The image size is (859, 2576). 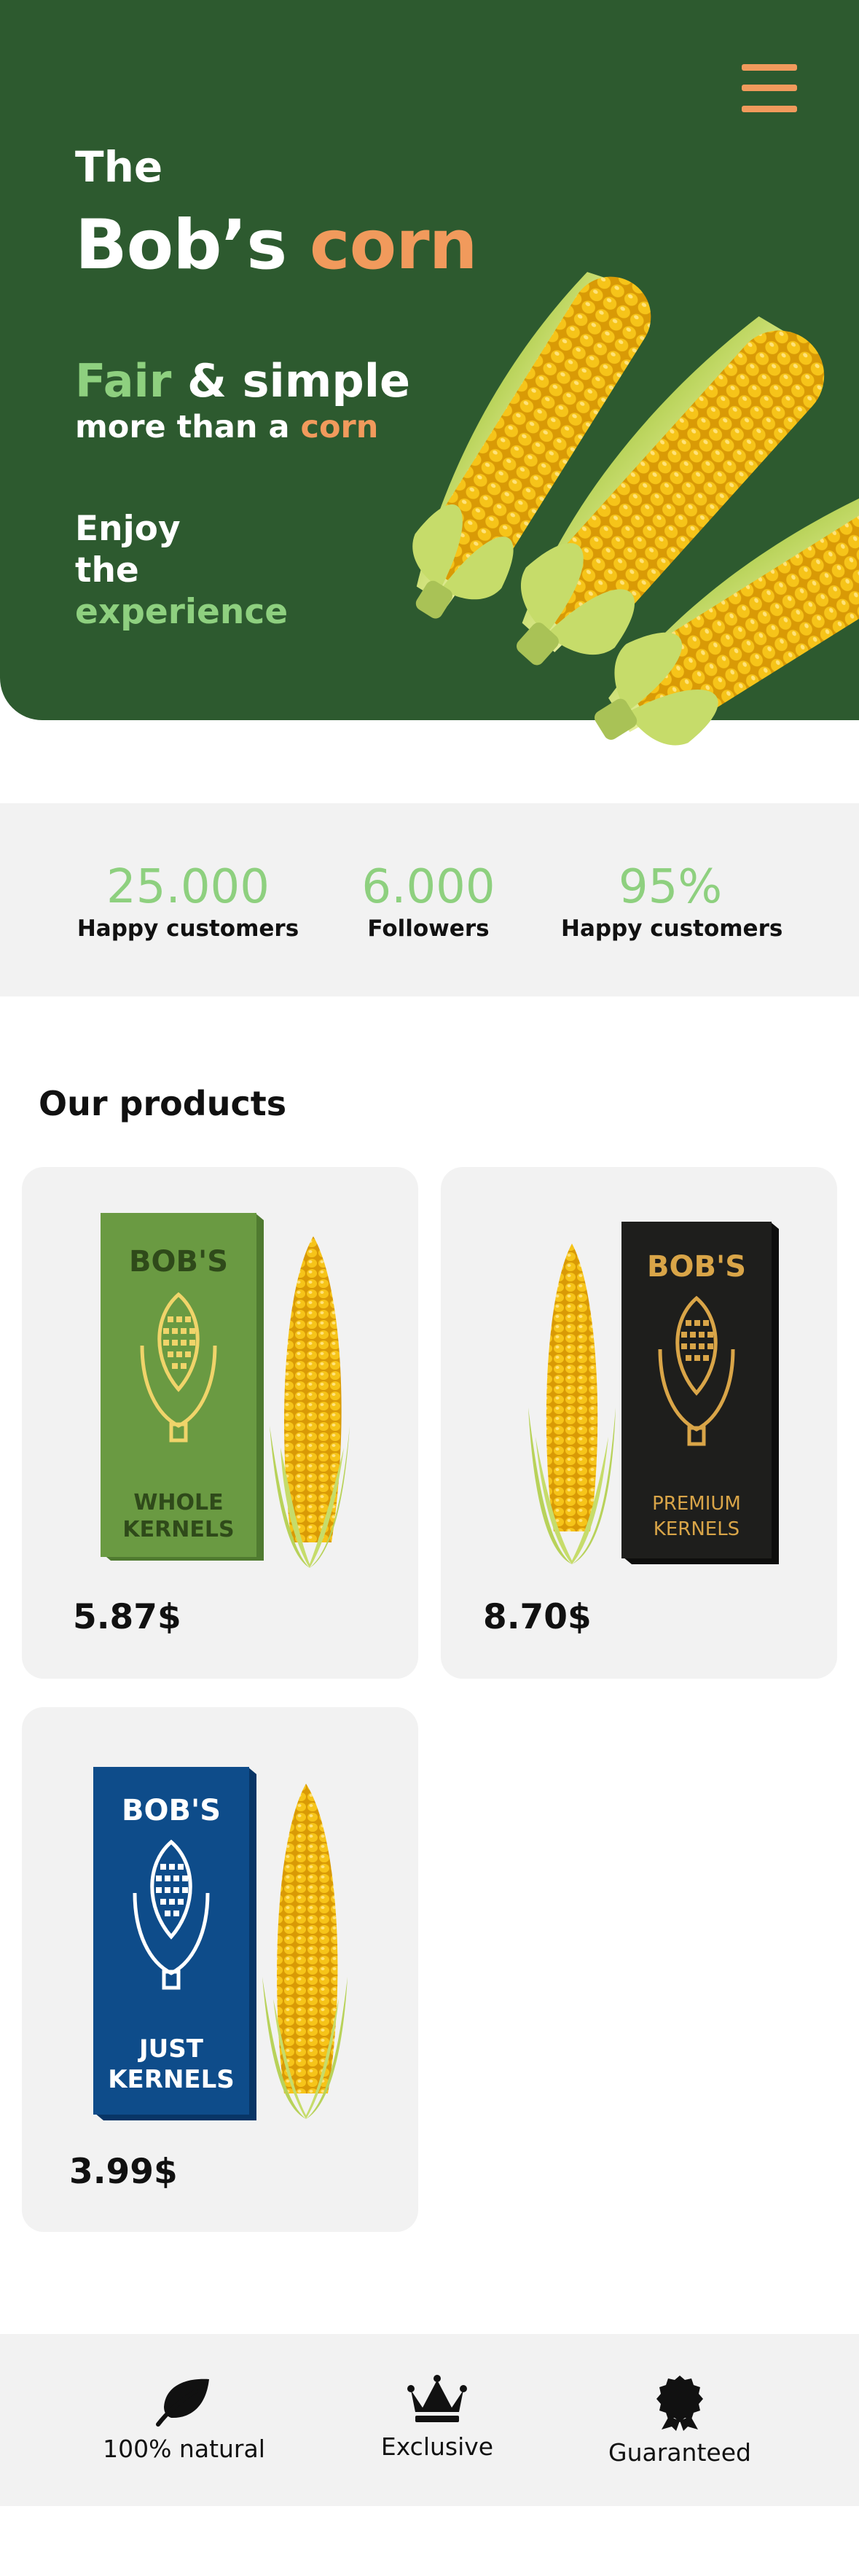 I want to click on stat-label: Followers, so click(x=428, y=929).